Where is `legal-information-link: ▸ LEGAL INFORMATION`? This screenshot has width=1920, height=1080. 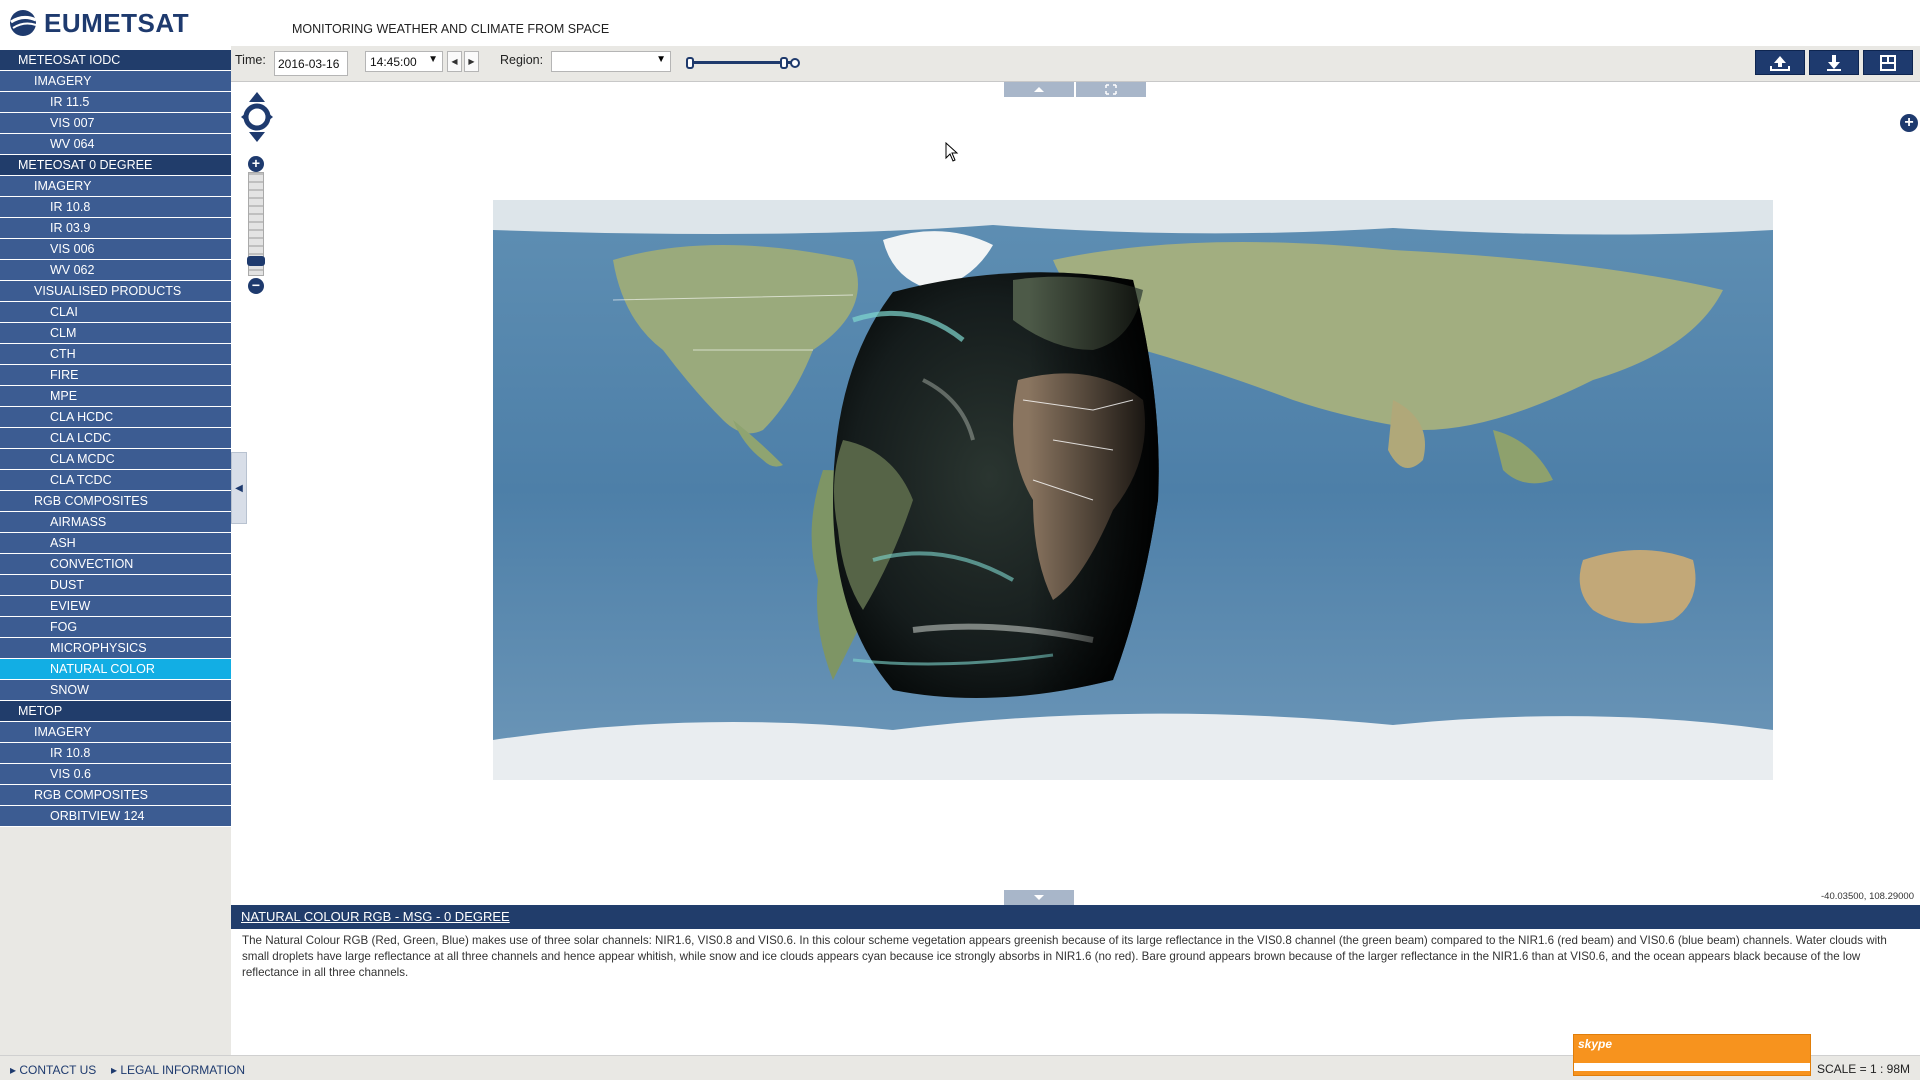 legal-information-link: ▸ LEGAL INFORMATION is located at coordinates (178, 1070).